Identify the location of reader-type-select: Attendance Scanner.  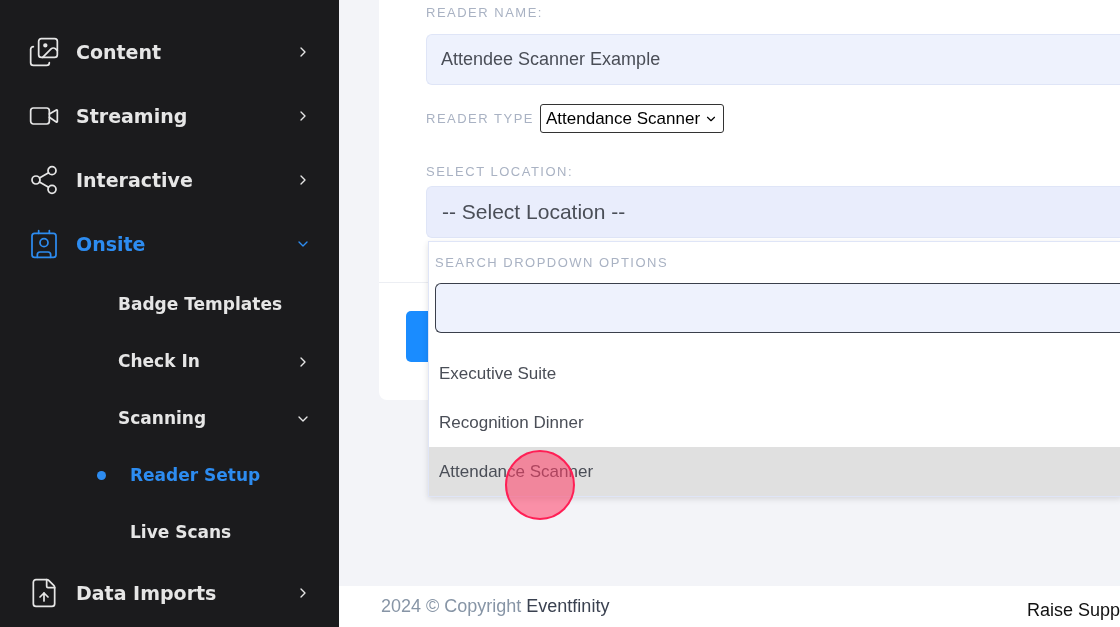
(632, 118).